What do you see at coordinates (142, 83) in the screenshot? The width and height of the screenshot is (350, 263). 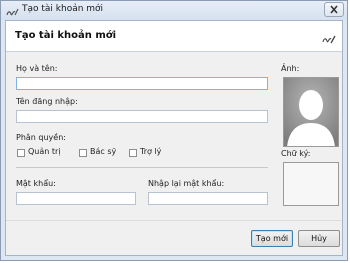 I see `full-name-input` at bounding box center [142, 83].